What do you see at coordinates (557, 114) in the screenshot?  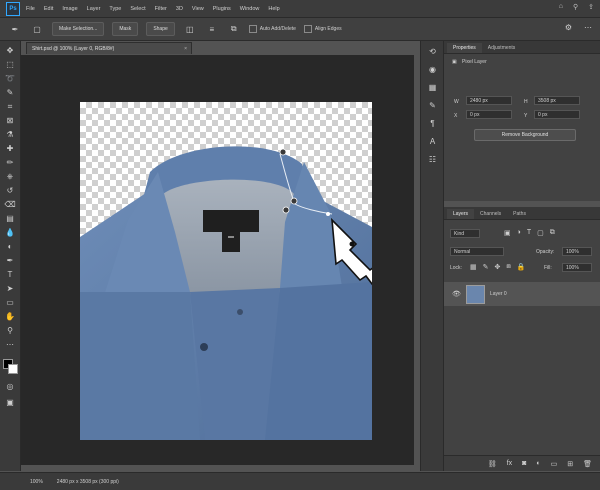 I see `y-field: 0 px` at bounding box center [557, 114].